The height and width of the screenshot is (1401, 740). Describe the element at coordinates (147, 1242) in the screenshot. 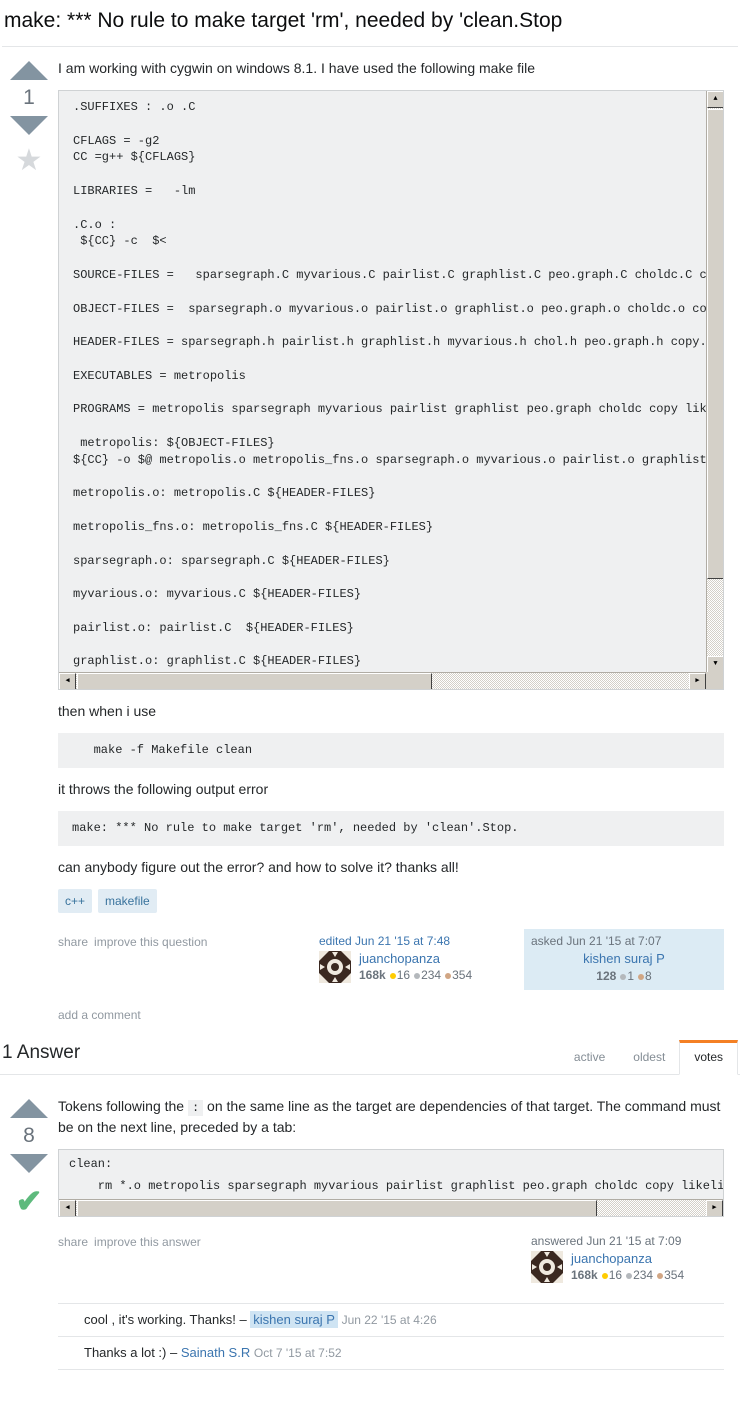

I see `improve-answer-link: improve this answer` at that location.